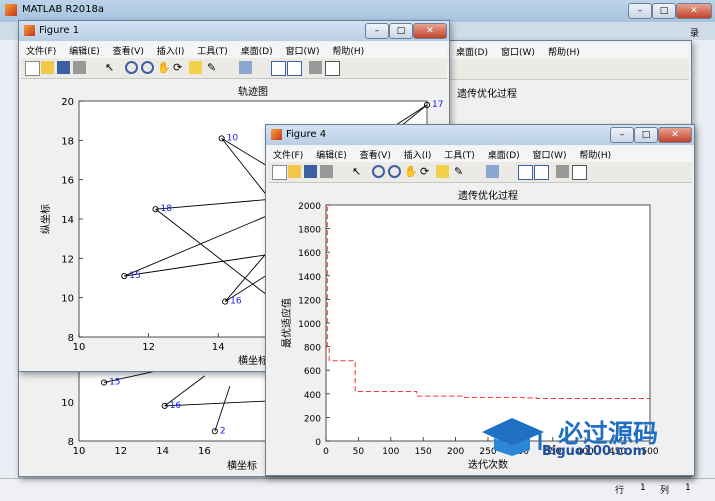 The height and width of the screenshot is (501, 715). What do you see at coordinates (309, 231) in the screenshot?
I see `y-tick-label: 1800` at bounding box center [309, 231].